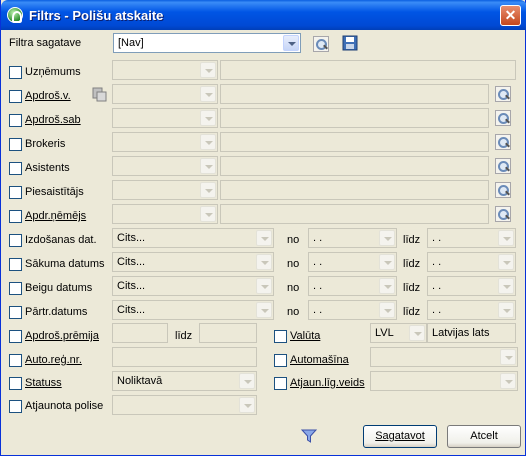 This screenshot has width=526, height=456. Describe the element at coordinates (354, 142) in the screenshot. I see `brokeris-text` at that location.